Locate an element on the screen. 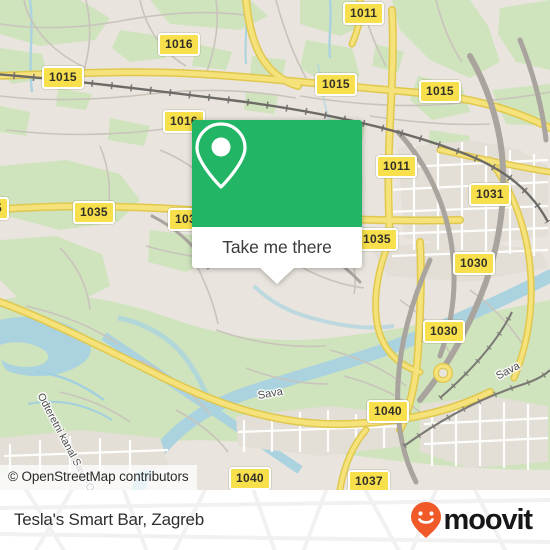 The height and width of the screenshot is (550, 550). take-me-there-label: Take me there is located at coordinates (277, 247).